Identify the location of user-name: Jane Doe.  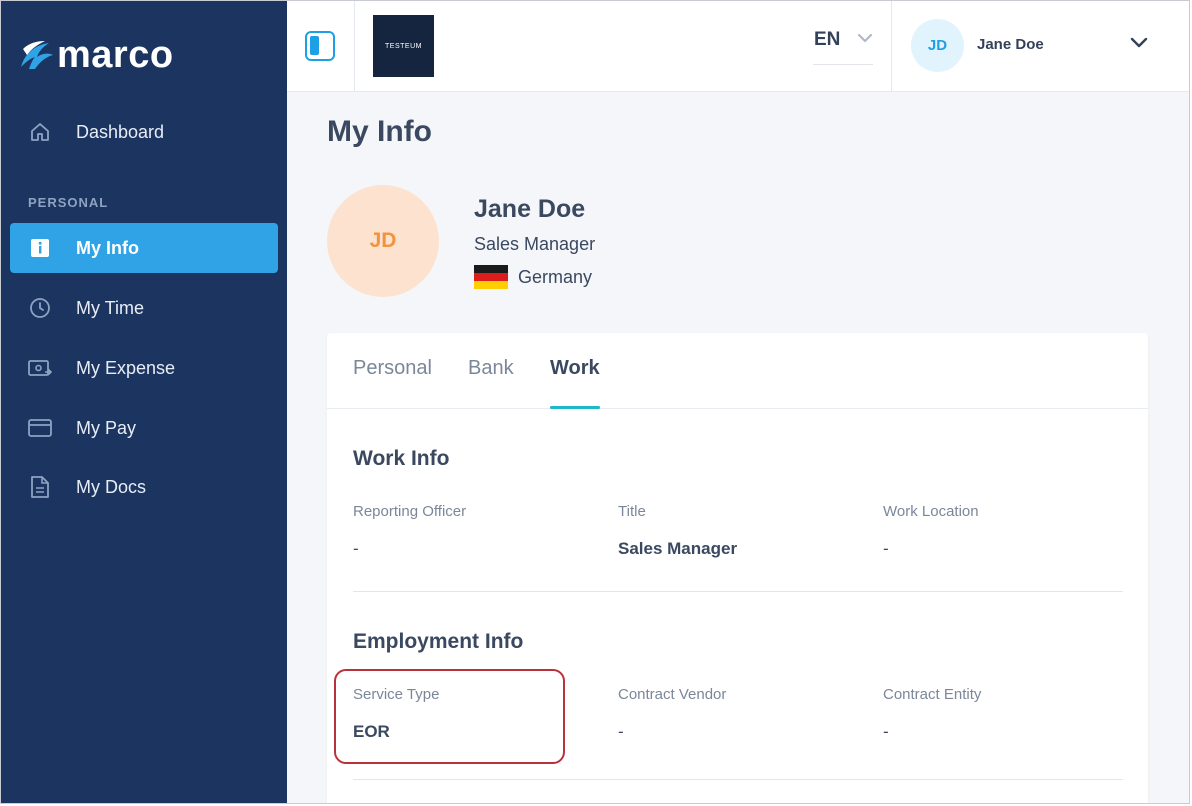
(1010, 44).